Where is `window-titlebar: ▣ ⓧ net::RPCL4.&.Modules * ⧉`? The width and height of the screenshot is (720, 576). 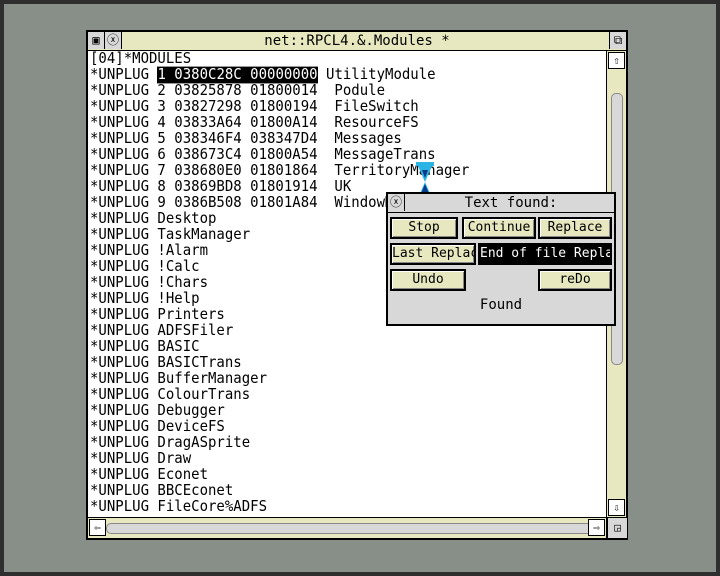 window-titlebar: ▣ ⓧ net::RPCL4.&.Modules * ⧉ is located at coordinates (357, 41).